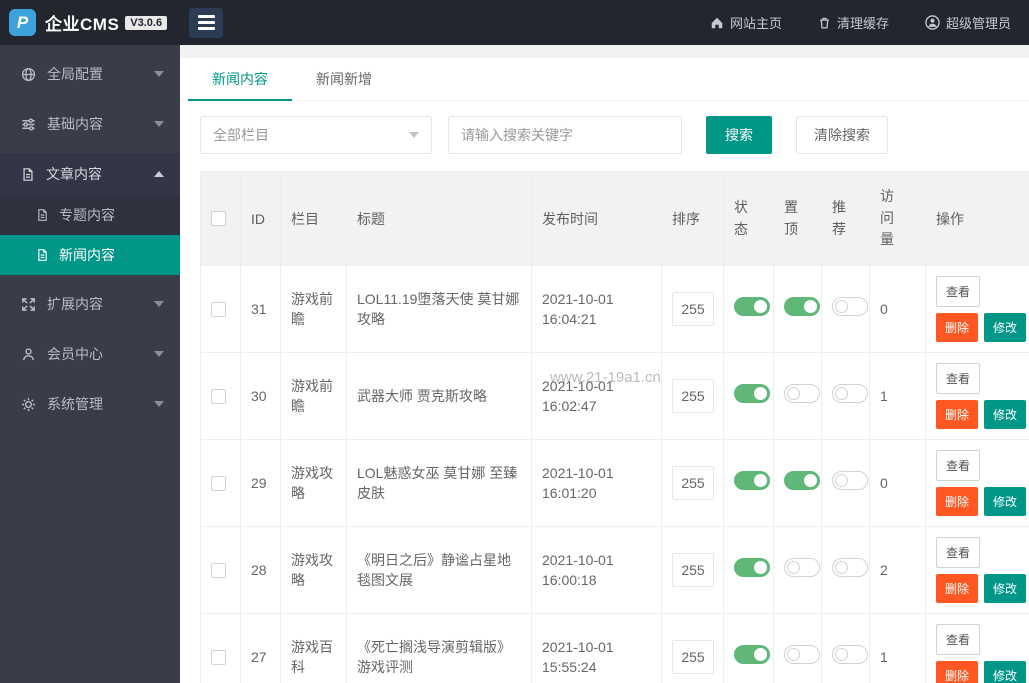  Describe the element at coordinates (313, 309) in the screenshot. I see `row-category: 游戏前瞻` at that location.